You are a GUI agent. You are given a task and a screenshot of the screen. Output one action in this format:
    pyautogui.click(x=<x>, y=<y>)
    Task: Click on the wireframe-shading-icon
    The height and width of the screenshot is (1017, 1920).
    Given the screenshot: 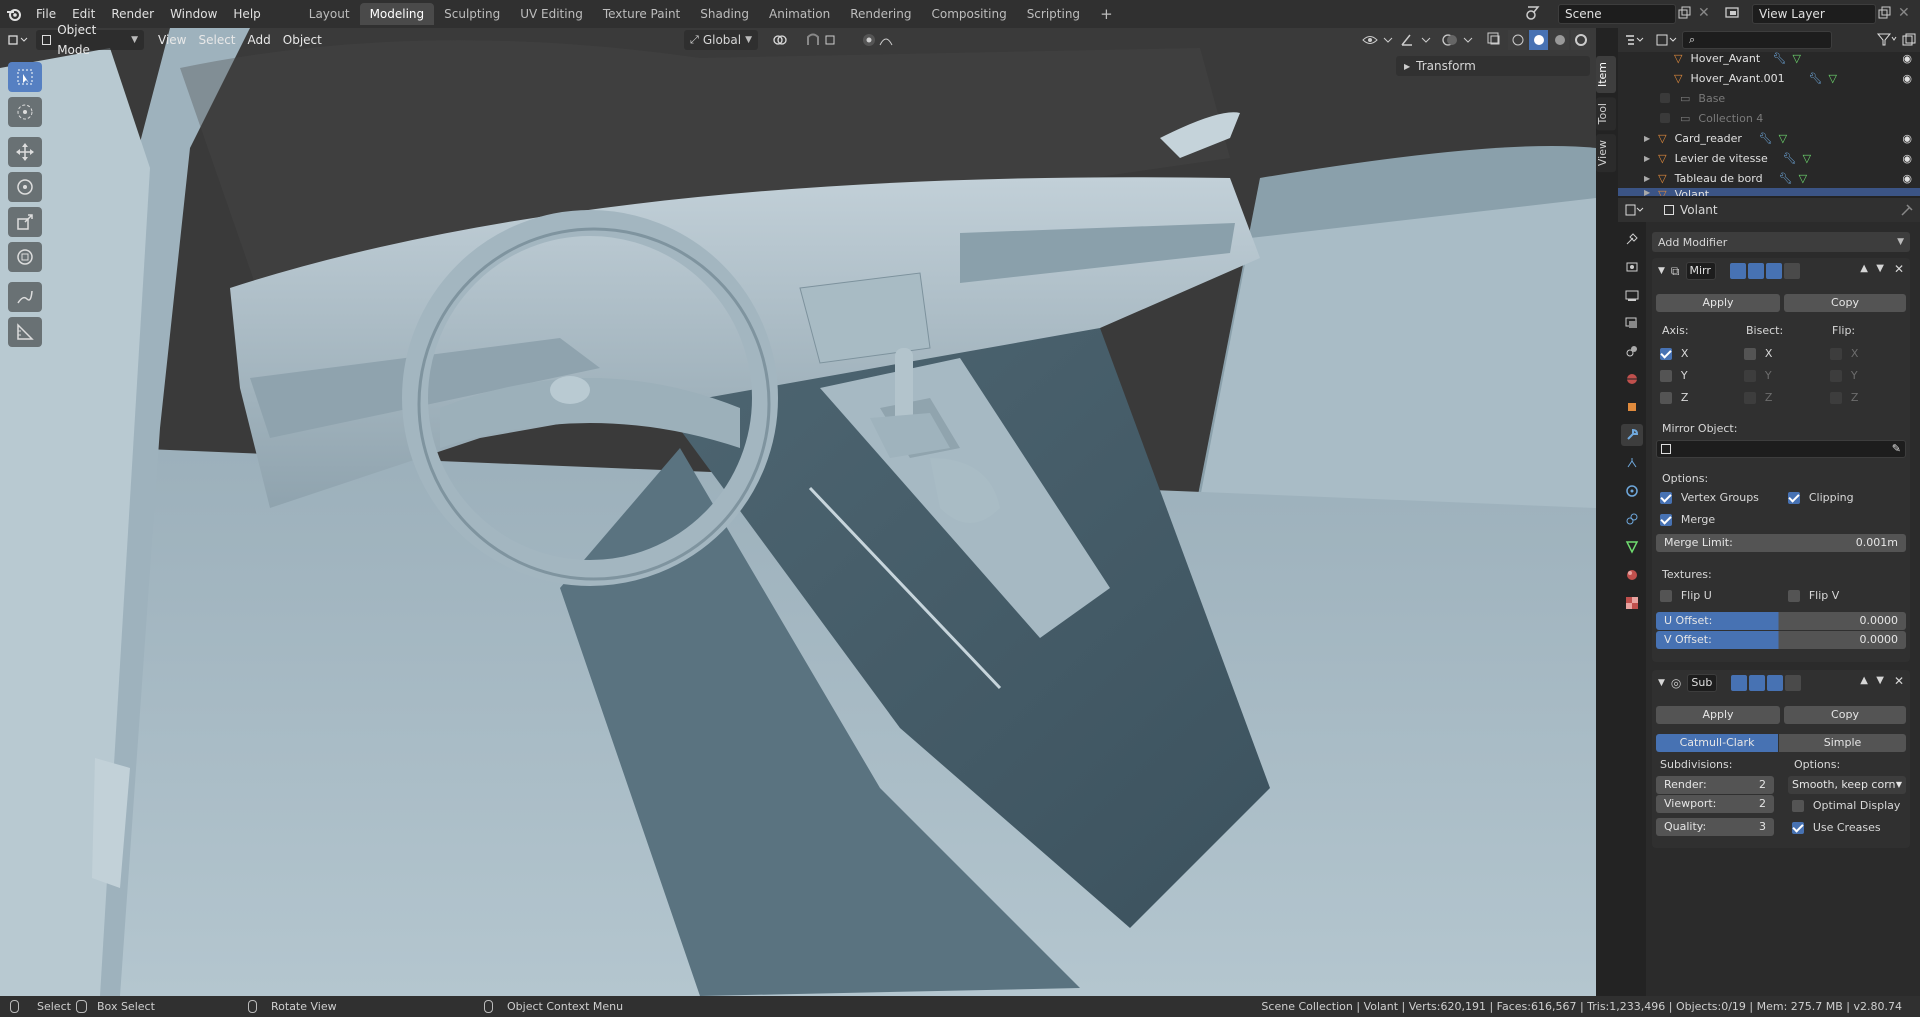 What is the action you would take?
    pyautogui.click(x=1517, y=40)
    